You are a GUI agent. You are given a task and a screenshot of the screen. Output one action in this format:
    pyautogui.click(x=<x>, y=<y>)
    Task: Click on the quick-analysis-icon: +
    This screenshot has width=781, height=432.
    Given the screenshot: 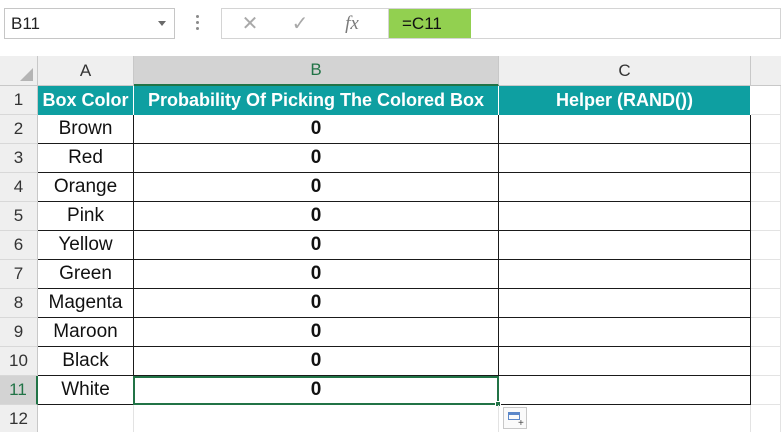 What is the action you would take?
    pyautogui.click(x=515, y=418)
    